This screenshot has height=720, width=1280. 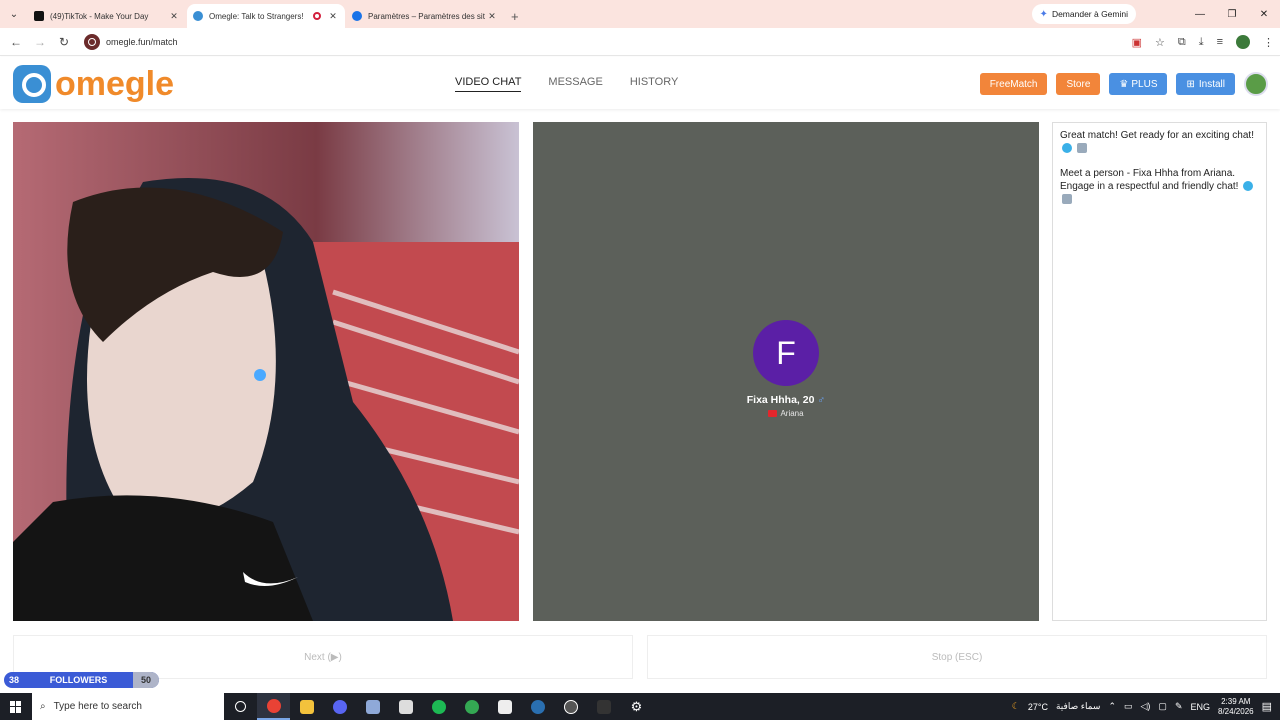 I want to click on omegle-icon, so click(x=198, y=16).